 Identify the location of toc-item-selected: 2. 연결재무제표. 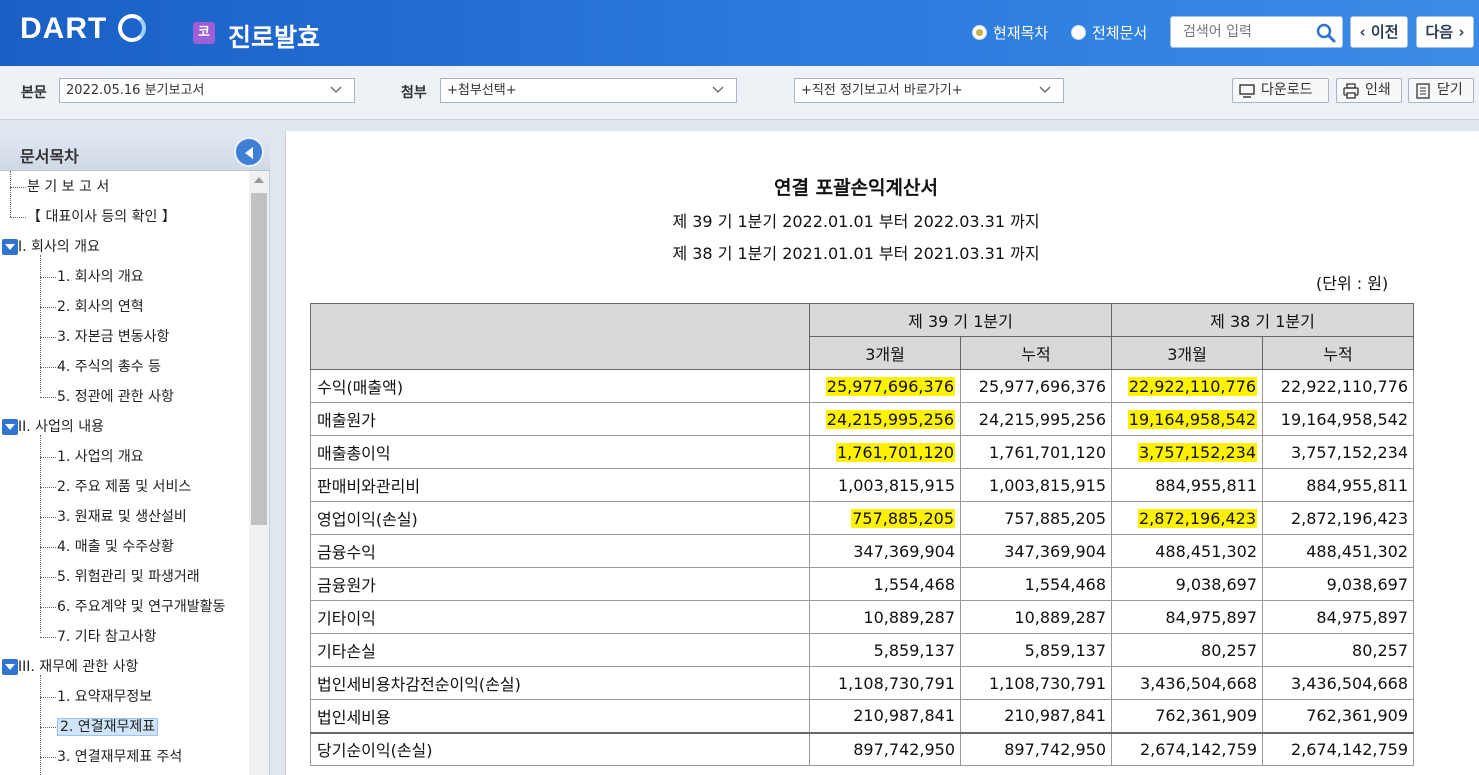
(99, 727).